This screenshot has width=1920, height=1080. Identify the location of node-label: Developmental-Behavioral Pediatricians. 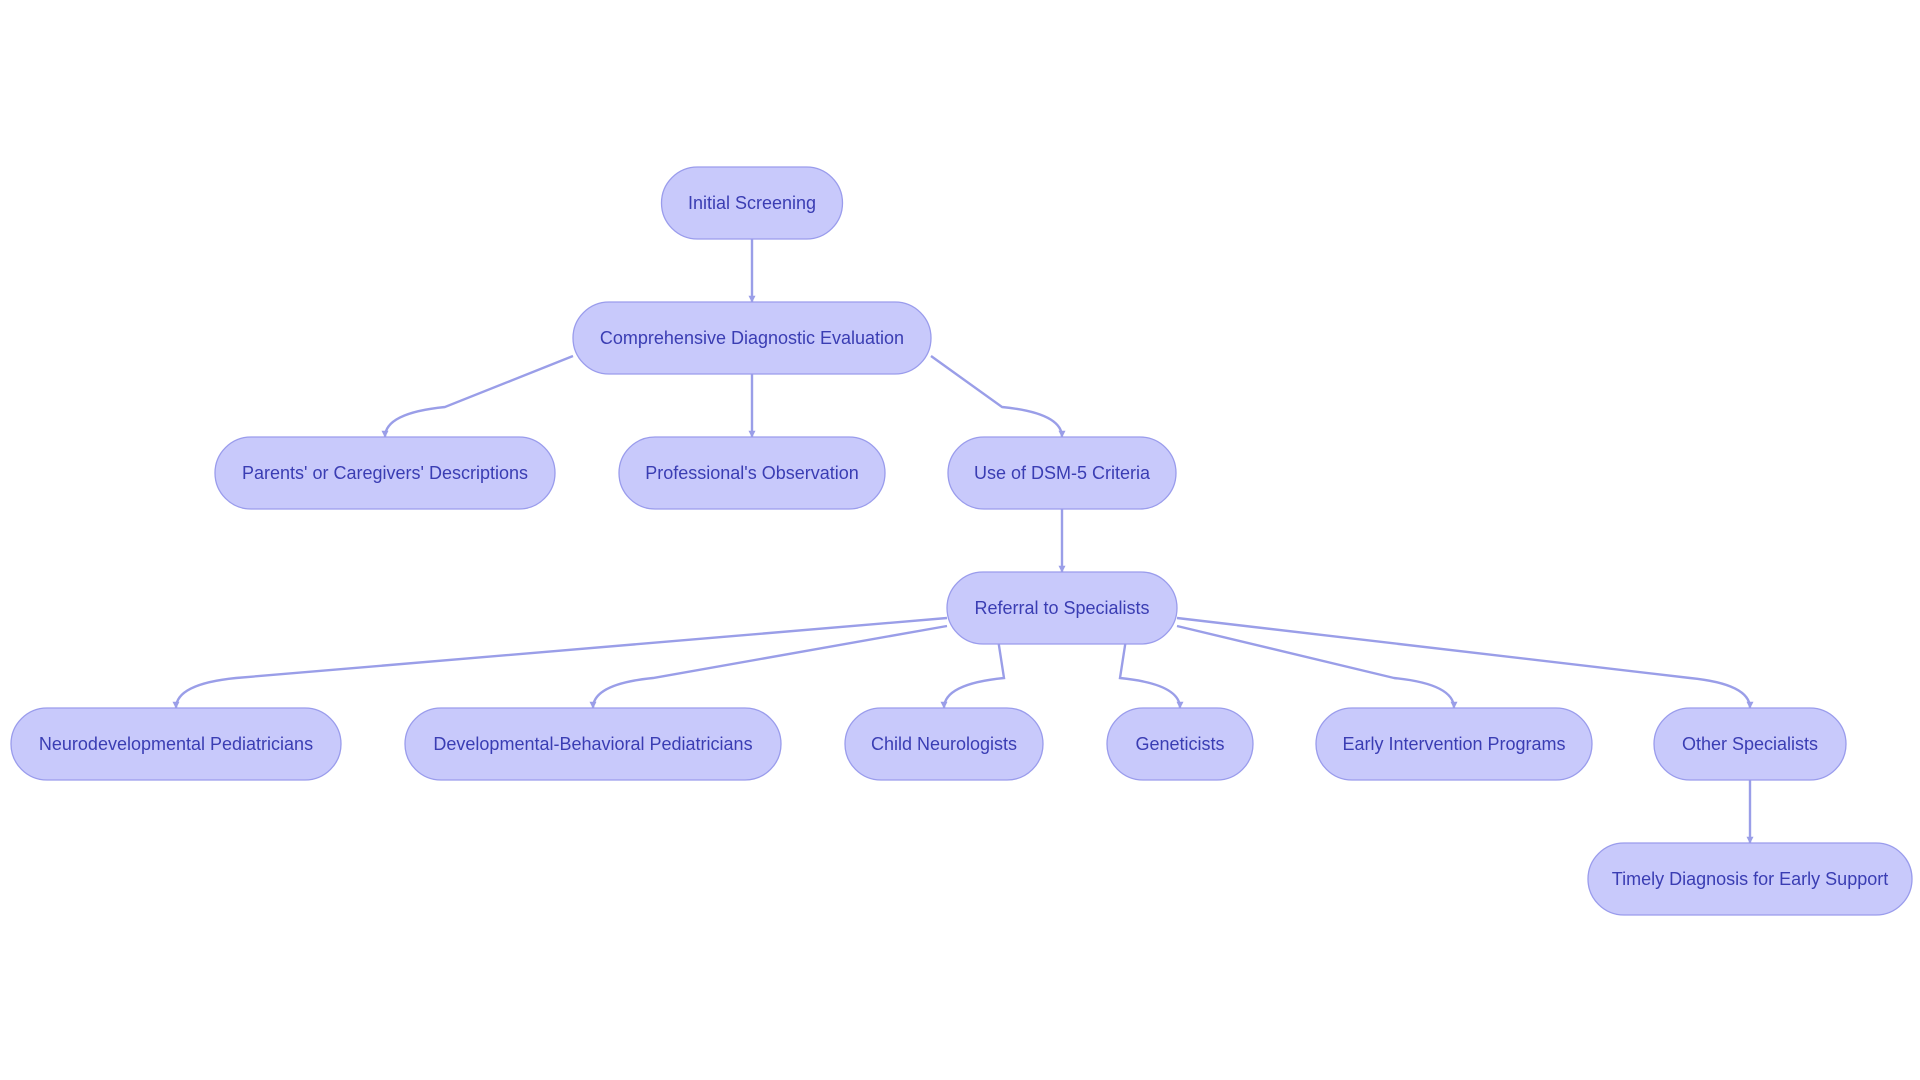
(592, 744).